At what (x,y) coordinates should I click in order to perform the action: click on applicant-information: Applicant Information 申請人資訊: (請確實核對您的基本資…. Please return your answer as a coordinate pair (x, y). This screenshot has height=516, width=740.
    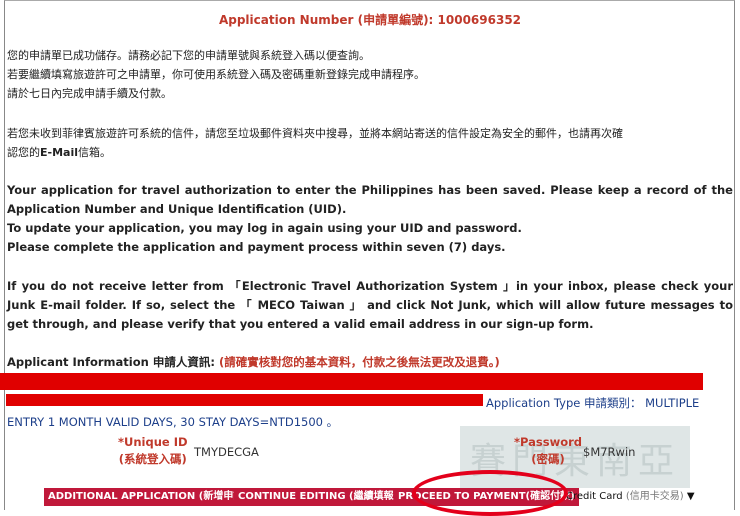
    Looking at the image, I should click on (370, 362).